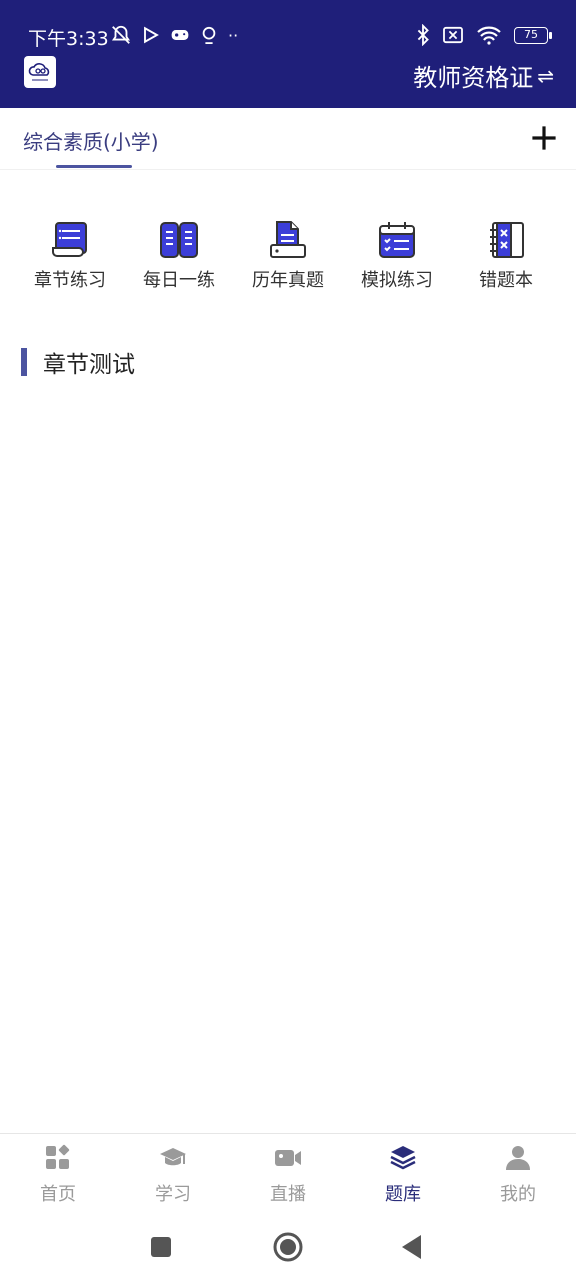 The height and width of the screenshot is (1280, 576). I want to click on status-system-icons: 75, so click(484, 35).